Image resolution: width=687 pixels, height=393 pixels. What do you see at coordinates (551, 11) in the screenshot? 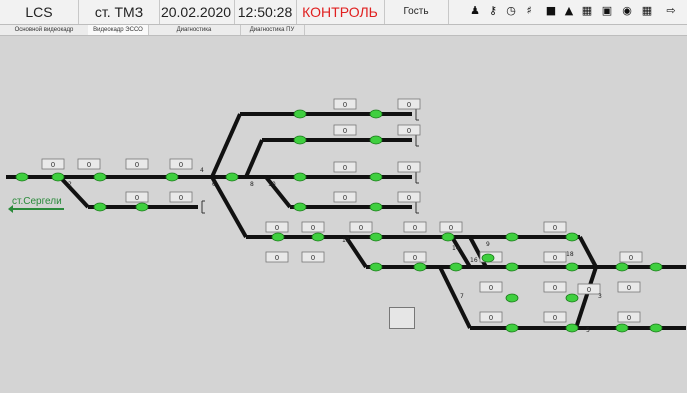
I see `camera-icon: ■` at bounding box center [551, 11].